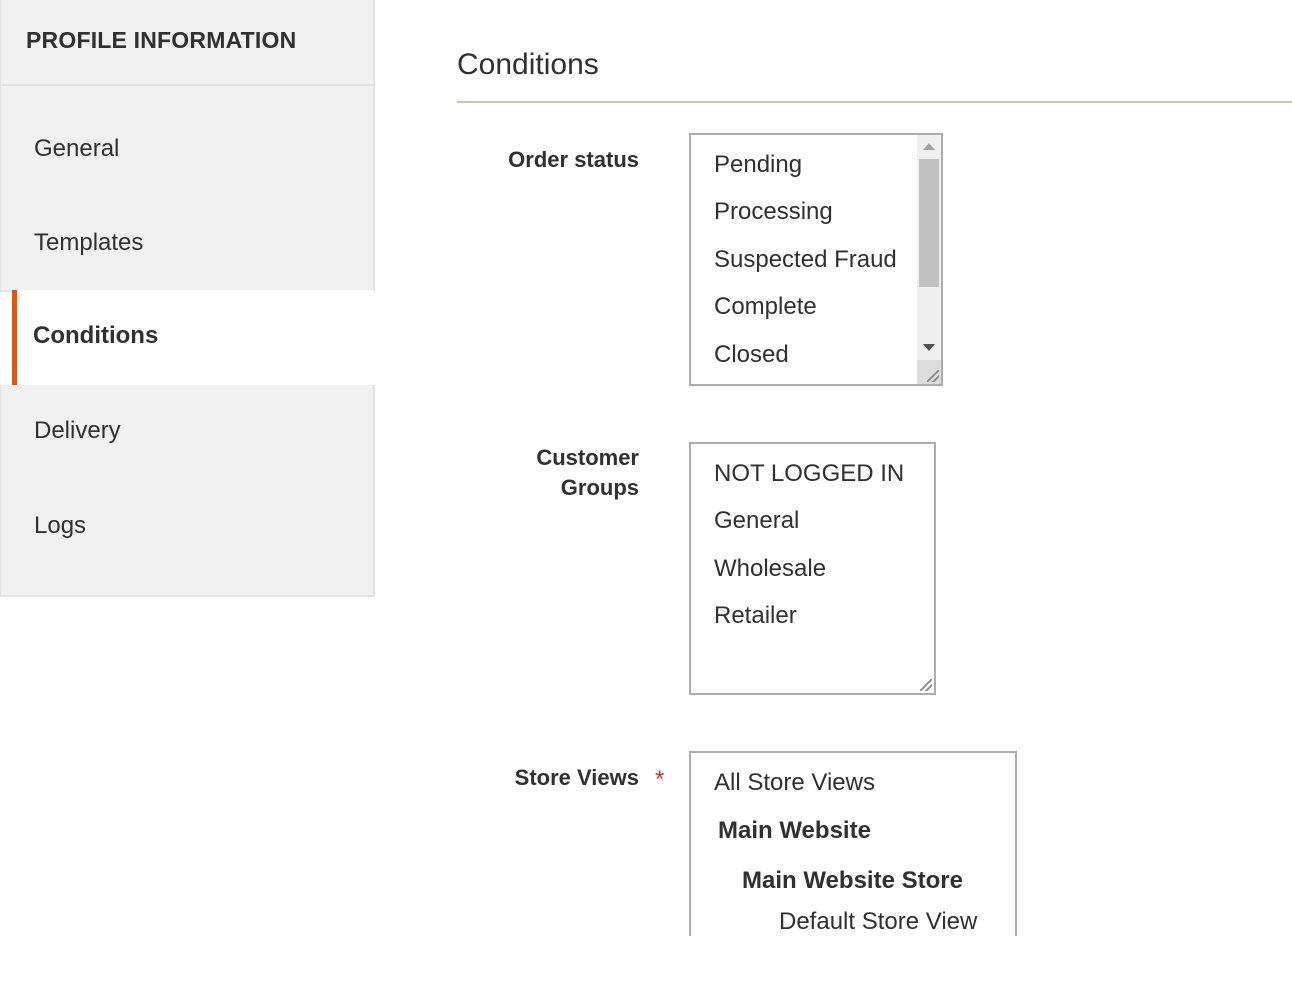 The height and width of the screenshot is (983, 1292). What do you see at coordinates (773, 212) in the screenshot?
I see `option-processing: Processing` at bounding box center [773, 212].